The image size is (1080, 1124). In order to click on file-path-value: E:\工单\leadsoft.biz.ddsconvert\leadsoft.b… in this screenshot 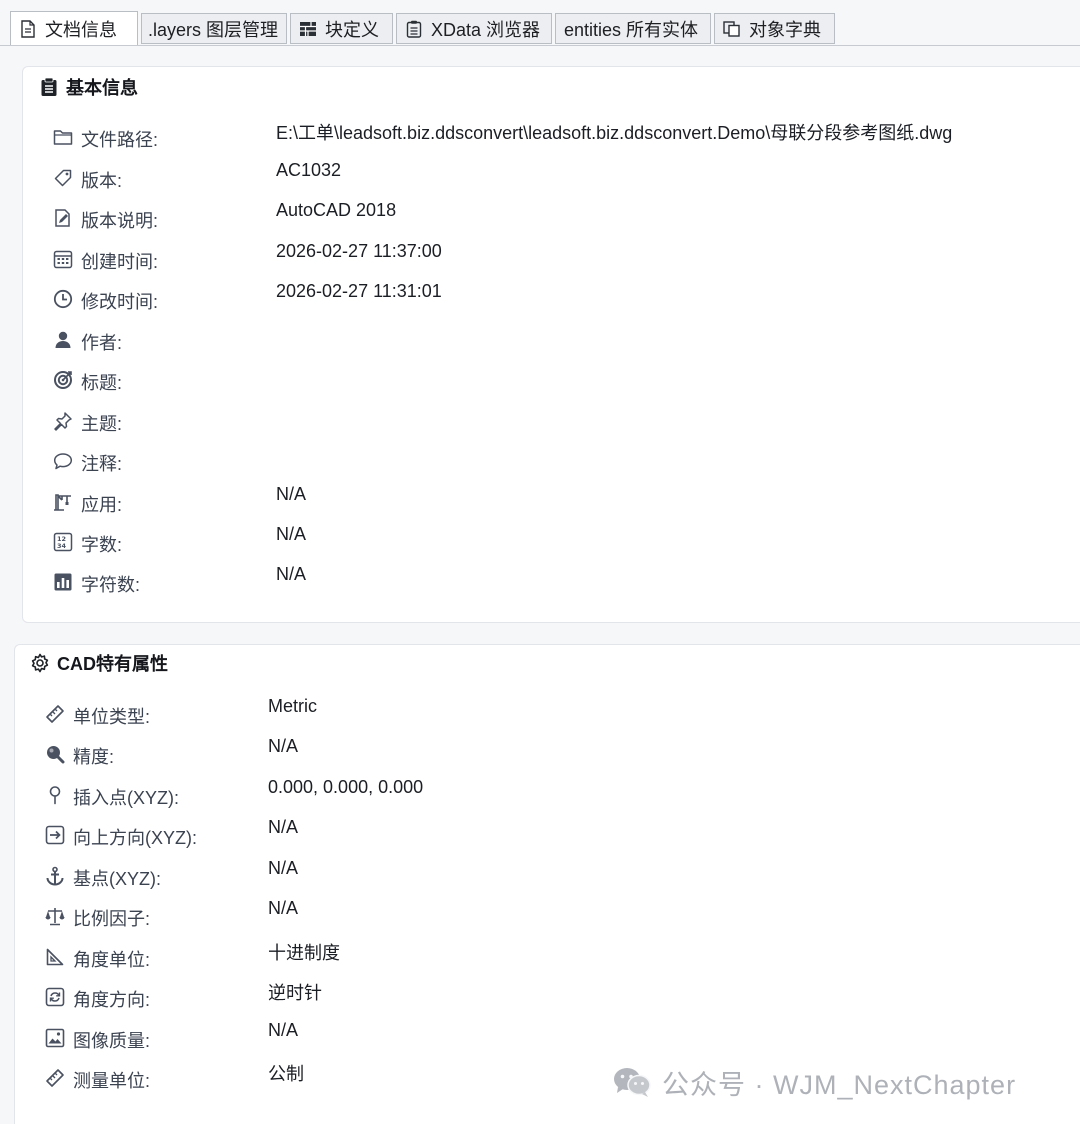, I will do `click(614, 133)`.